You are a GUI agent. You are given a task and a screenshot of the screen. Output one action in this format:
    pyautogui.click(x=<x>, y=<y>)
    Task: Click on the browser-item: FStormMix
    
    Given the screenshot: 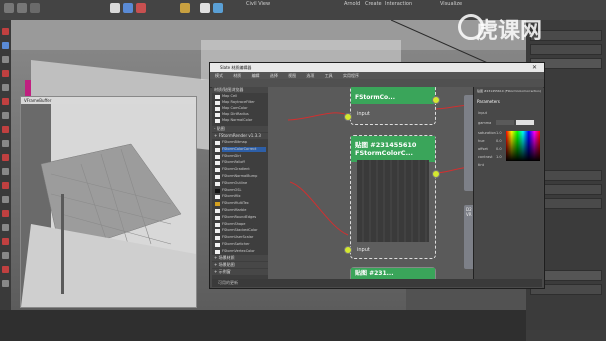 What is the action you would take?
    pyautogui.click(x=244, y=196)
    